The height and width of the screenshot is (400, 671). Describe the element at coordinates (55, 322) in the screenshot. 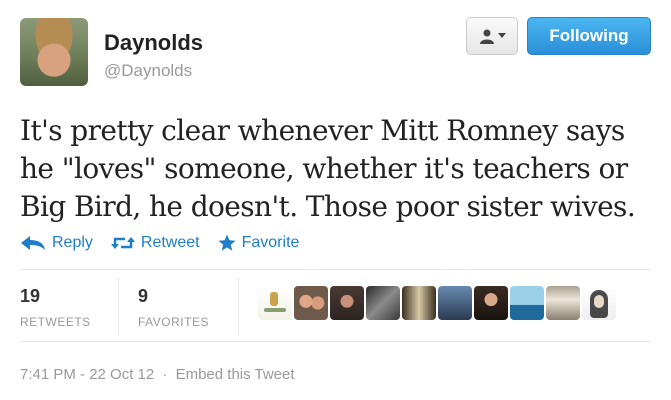

I see `retweets-label: RETWEETS` at that location.